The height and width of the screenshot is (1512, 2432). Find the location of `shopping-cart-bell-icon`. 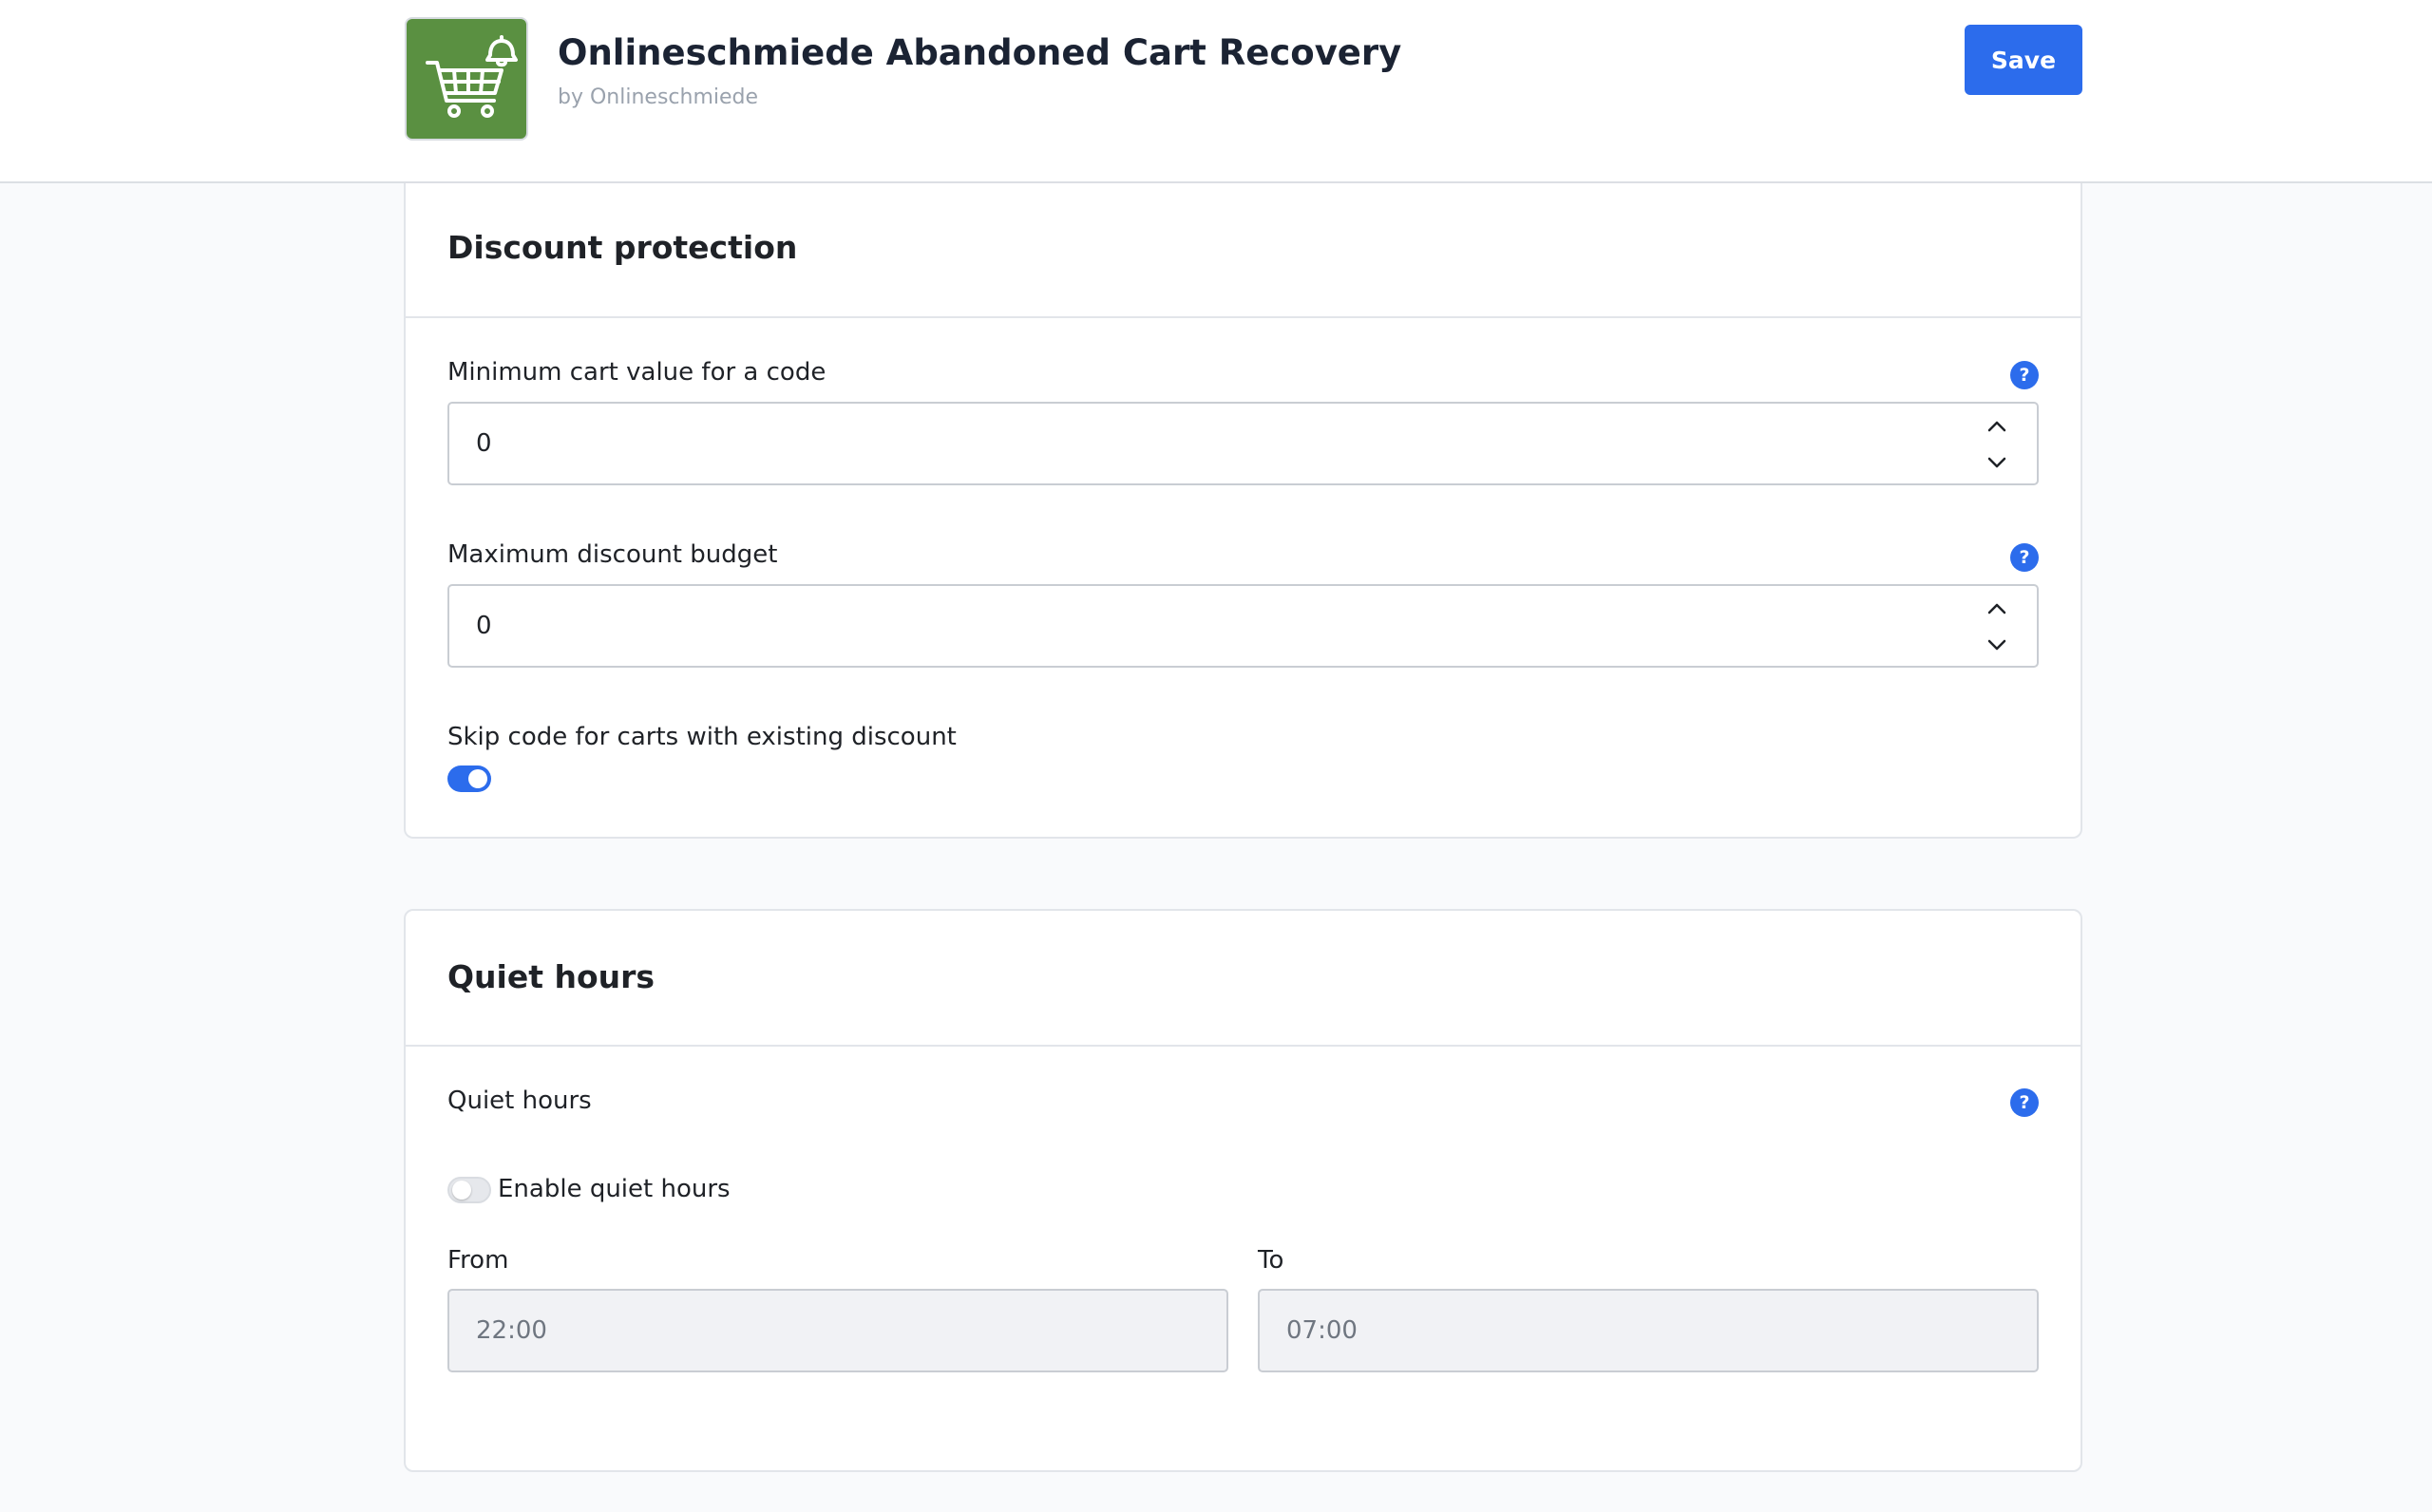

shopping-cart-bell-icon is located at coordinates (466, 79).